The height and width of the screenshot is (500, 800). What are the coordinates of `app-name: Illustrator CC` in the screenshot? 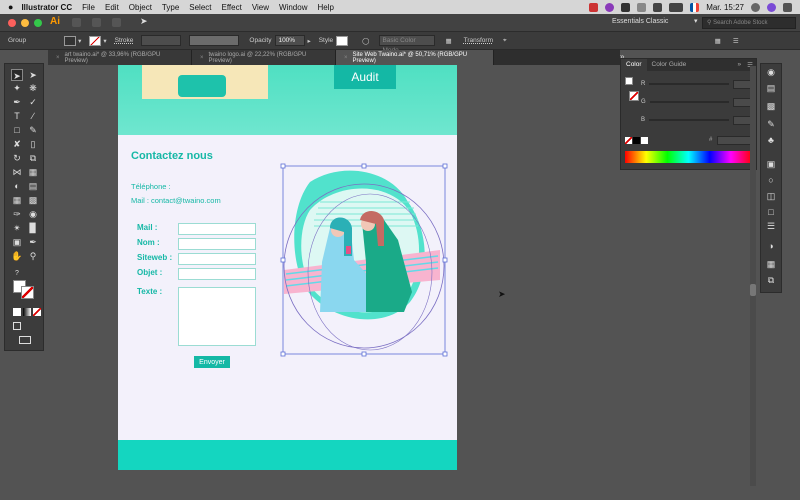 It's located at (46, 7).